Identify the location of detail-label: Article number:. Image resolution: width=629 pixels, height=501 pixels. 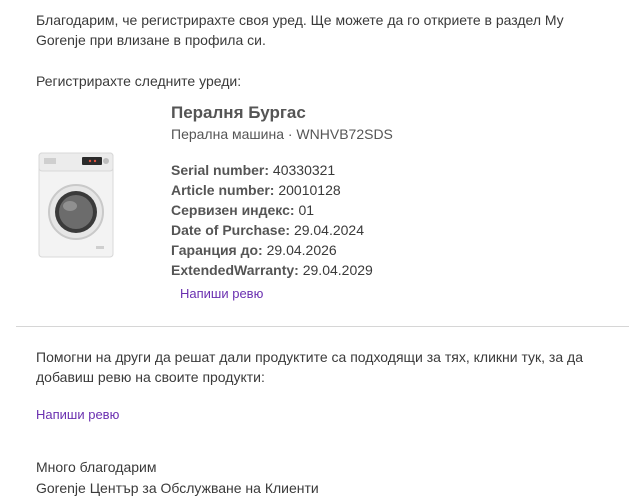
(223, 190).